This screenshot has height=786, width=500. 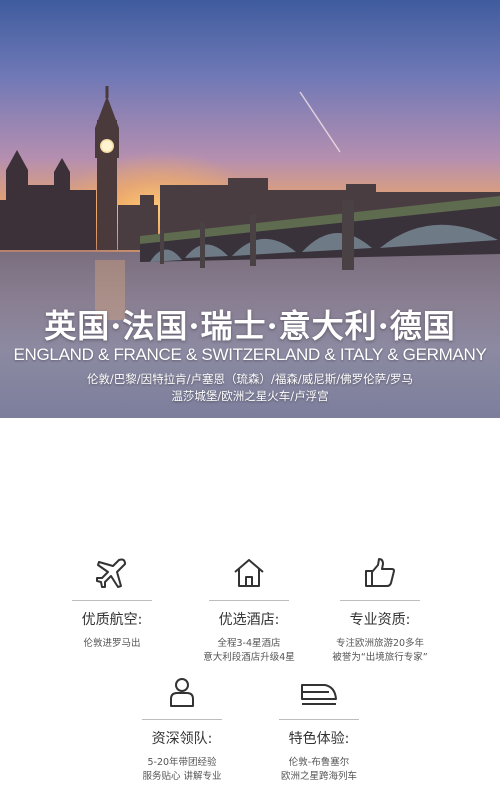 What do you see at coordinates (318, 776) in the screenshot?
I see `feature-desc-line: 欧洲之星跨海列车` at bounding box center [318, 776].